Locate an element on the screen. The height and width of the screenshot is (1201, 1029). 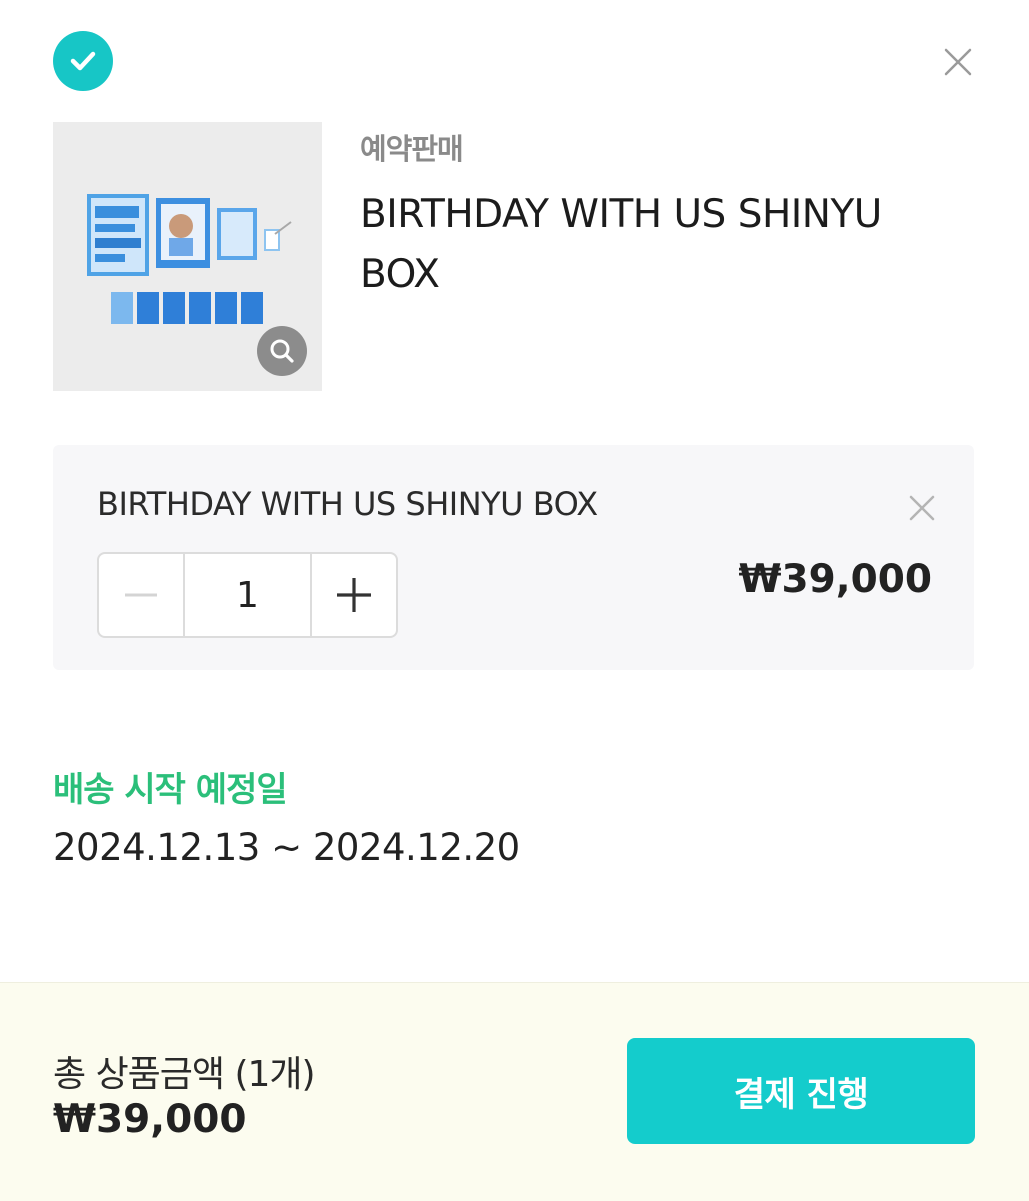
quantity-stepper: 1 is located at coordinates (247, 595).